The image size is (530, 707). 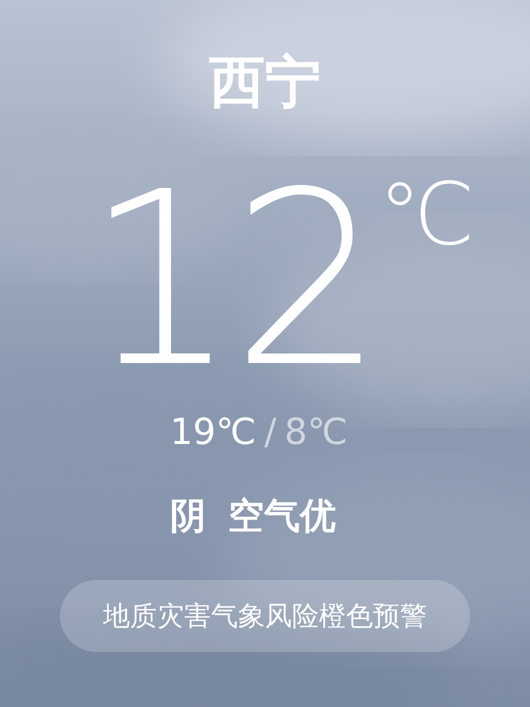 What do you see at coordinates (426, 215) in the screenshot?
I see `temperature-unit: ℃` at bounding box center [426, 215].